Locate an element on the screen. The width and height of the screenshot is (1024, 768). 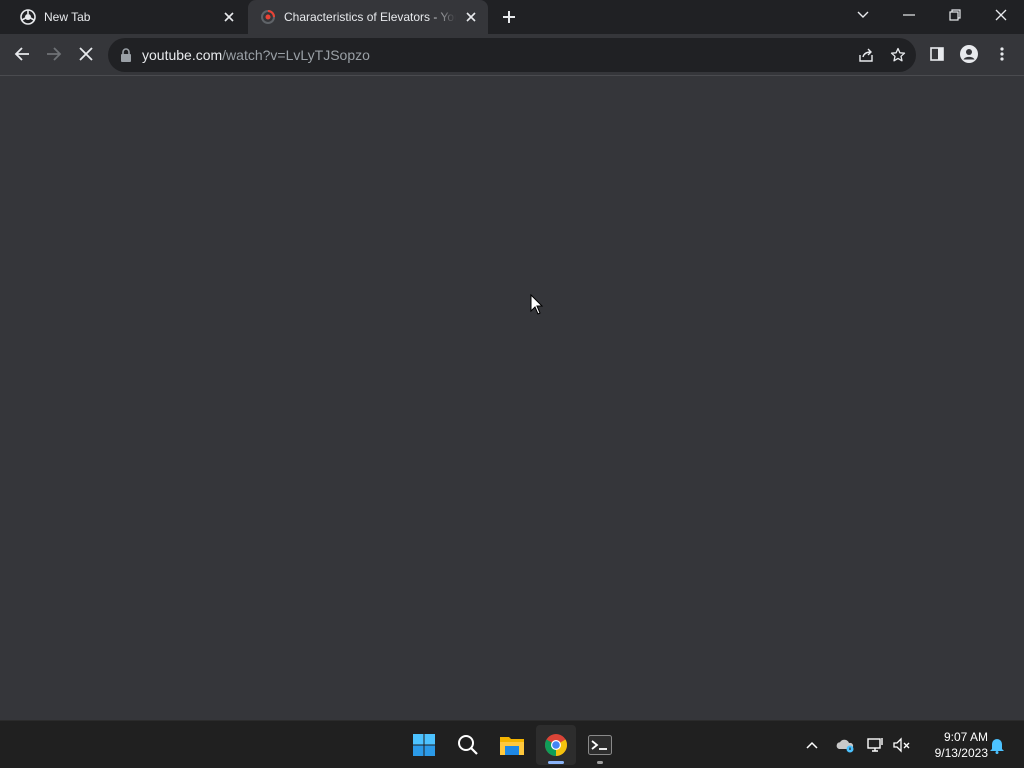
folder-icon is located at coordinates (512, 746).